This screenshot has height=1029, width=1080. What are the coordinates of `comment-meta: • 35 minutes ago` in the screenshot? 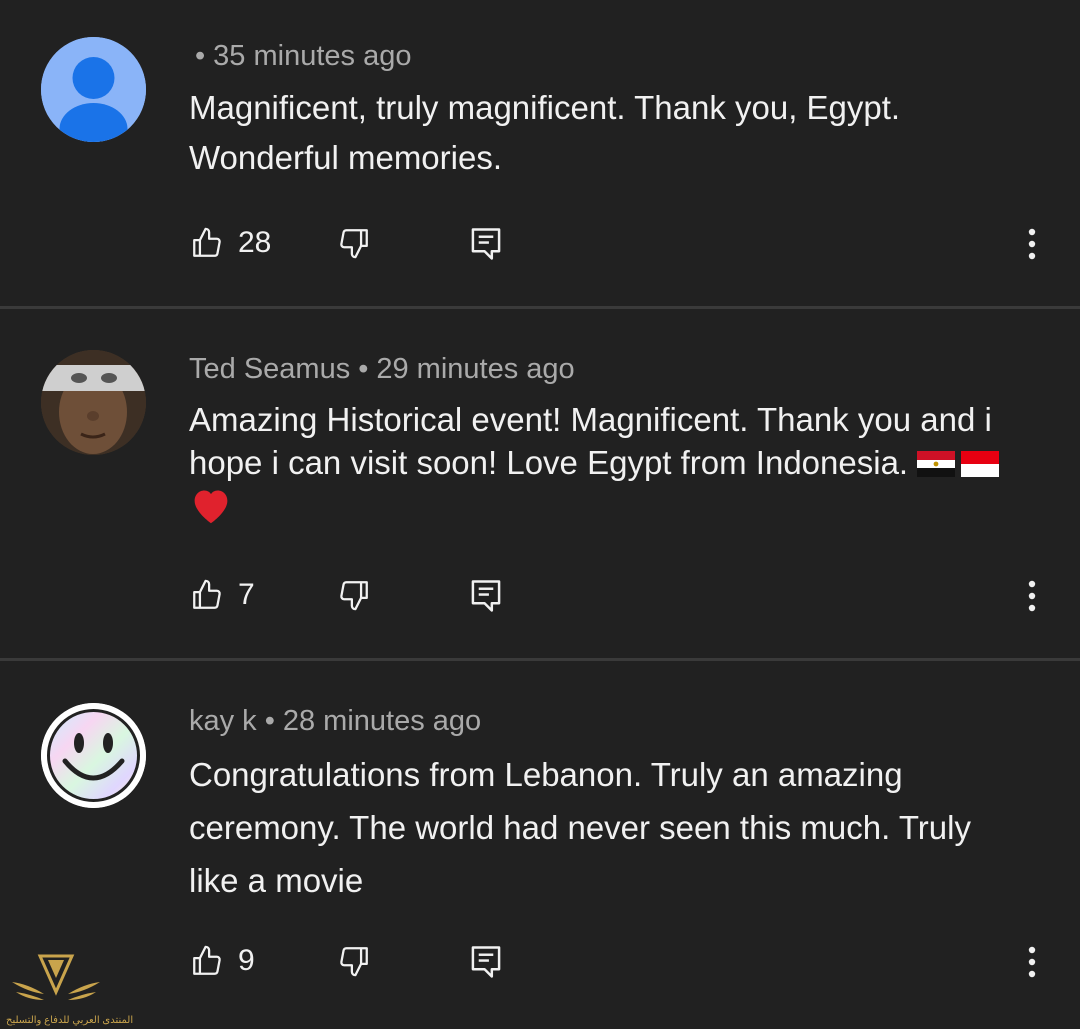 It's located at (303, 56).